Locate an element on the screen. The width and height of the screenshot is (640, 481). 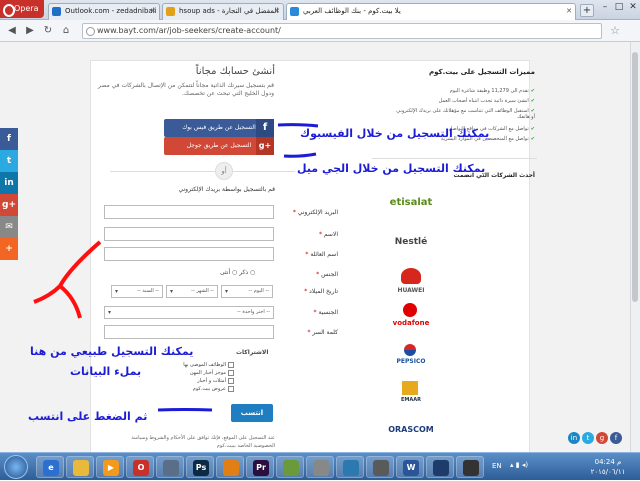
taskbar-chat is located at coordinates (320, 467).